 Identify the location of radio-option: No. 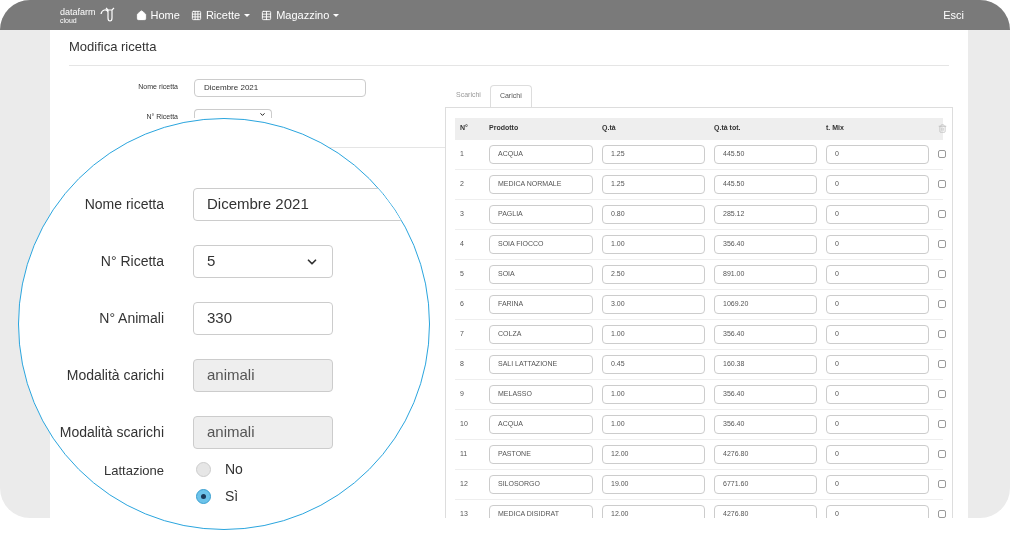
(219, 469).